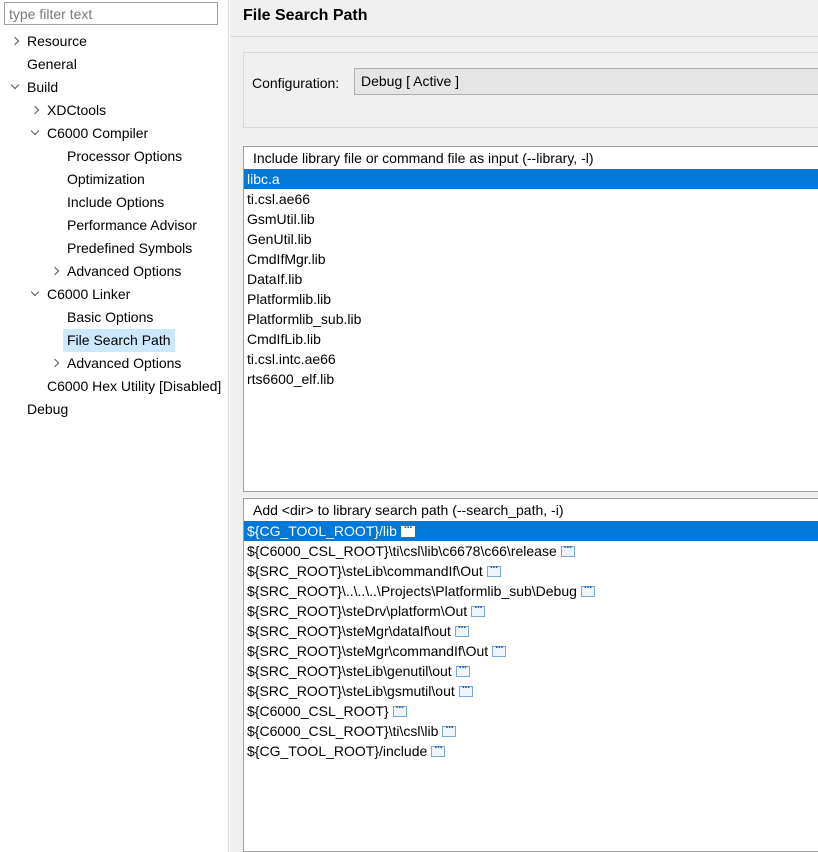 The height and width of the screenshot is (852, 818). I want to click on tree-item-resource: Resource, so click(114, 41).